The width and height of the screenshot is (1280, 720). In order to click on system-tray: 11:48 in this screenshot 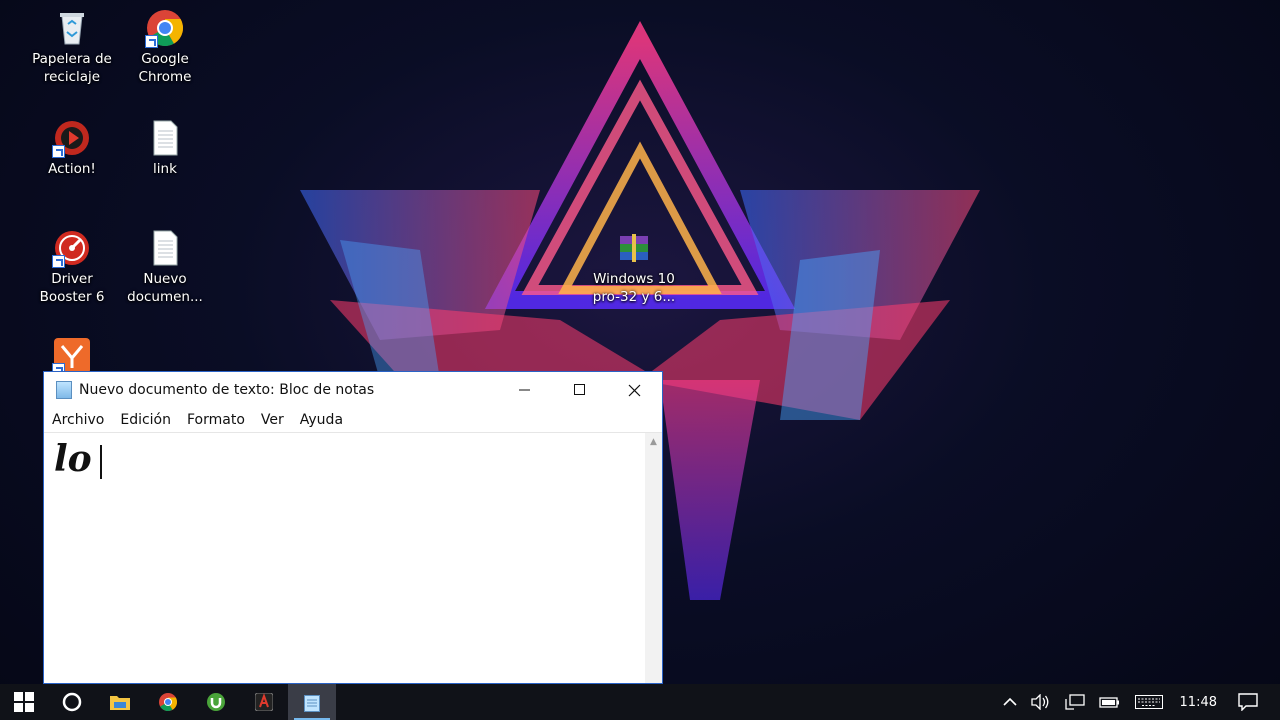, I will do `click(1138, 702)`.